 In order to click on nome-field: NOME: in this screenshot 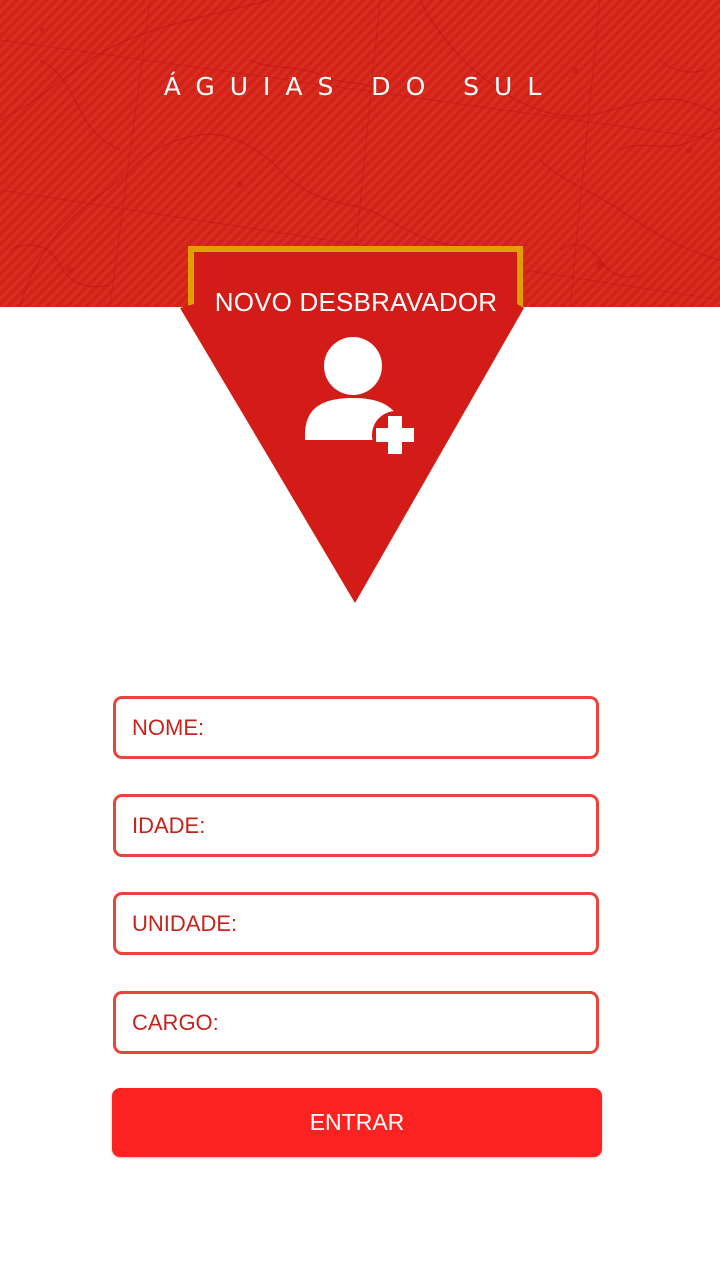, I will do `click(356, 727)`.